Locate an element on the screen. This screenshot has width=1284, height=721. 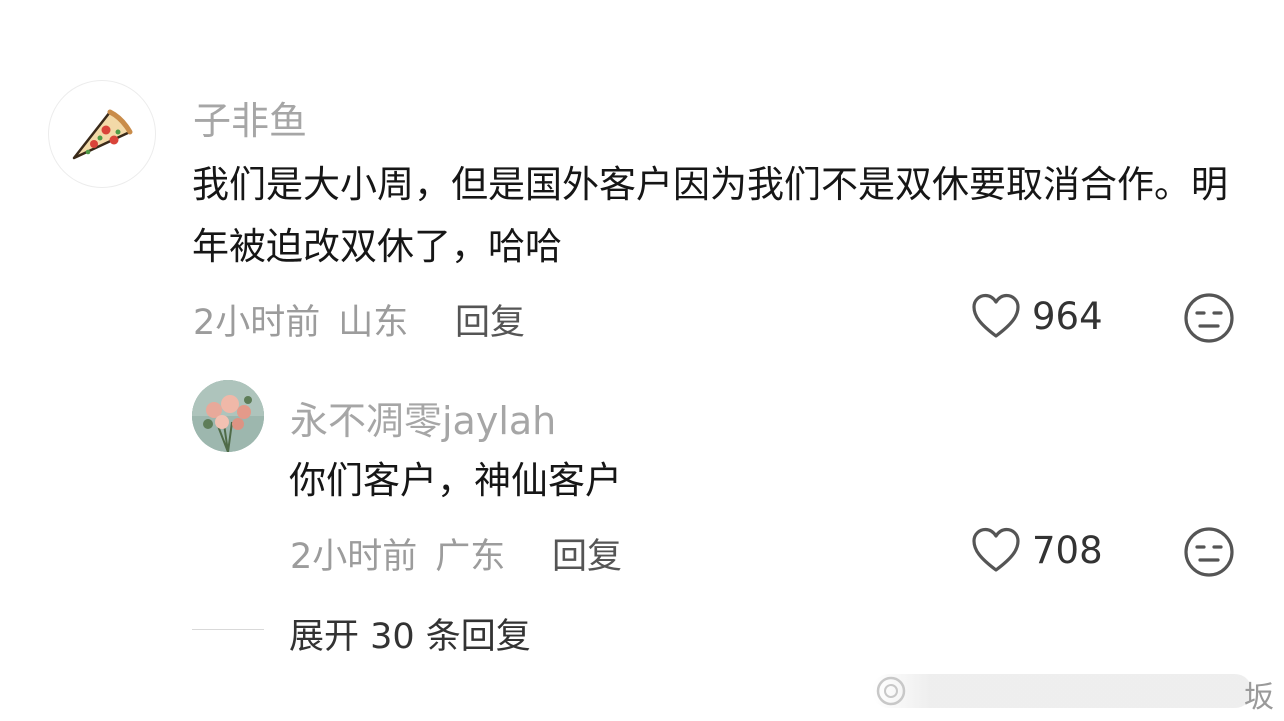
reply-username: 永不凋零jaylah is located at coordinates (423, 417).